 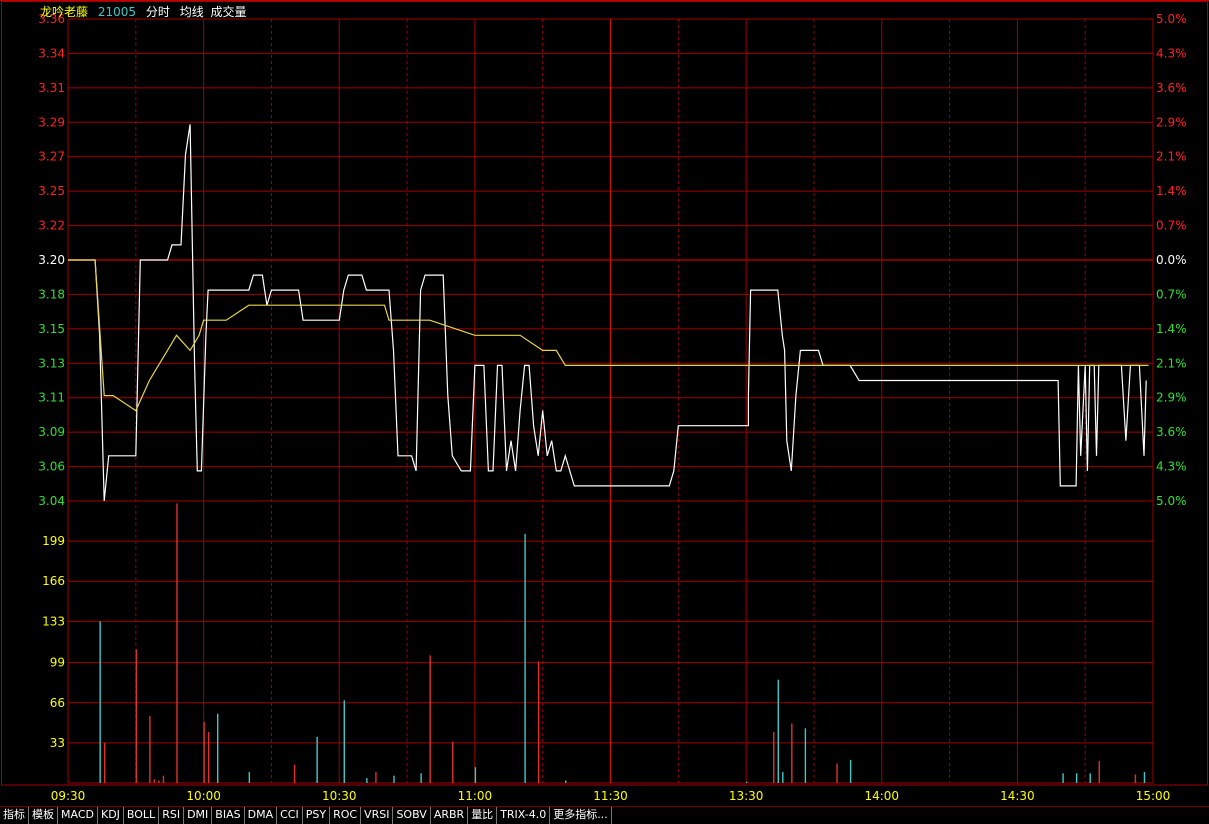 I want to click on time-tick-label: 15:00, so click(x=1153, y=796).